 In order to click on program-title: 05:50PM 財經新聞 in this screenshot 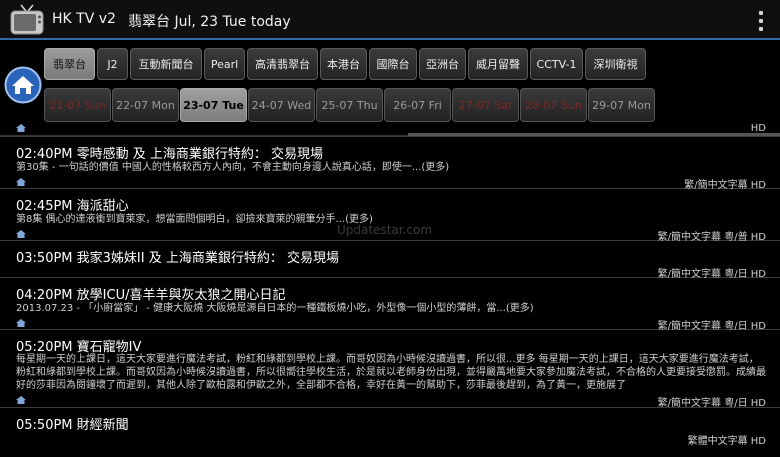, I will do `click(72, 425)`.